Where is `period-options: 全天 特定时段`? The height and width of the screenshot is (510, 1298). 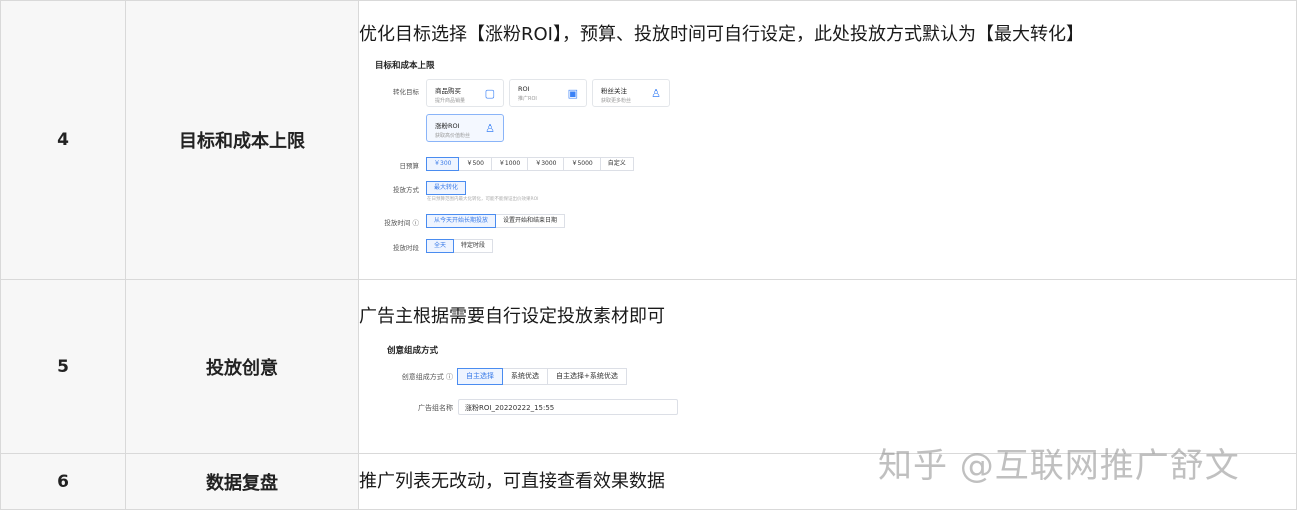 period-options: 全天 特定时段 is located at coordinates (460, 246).